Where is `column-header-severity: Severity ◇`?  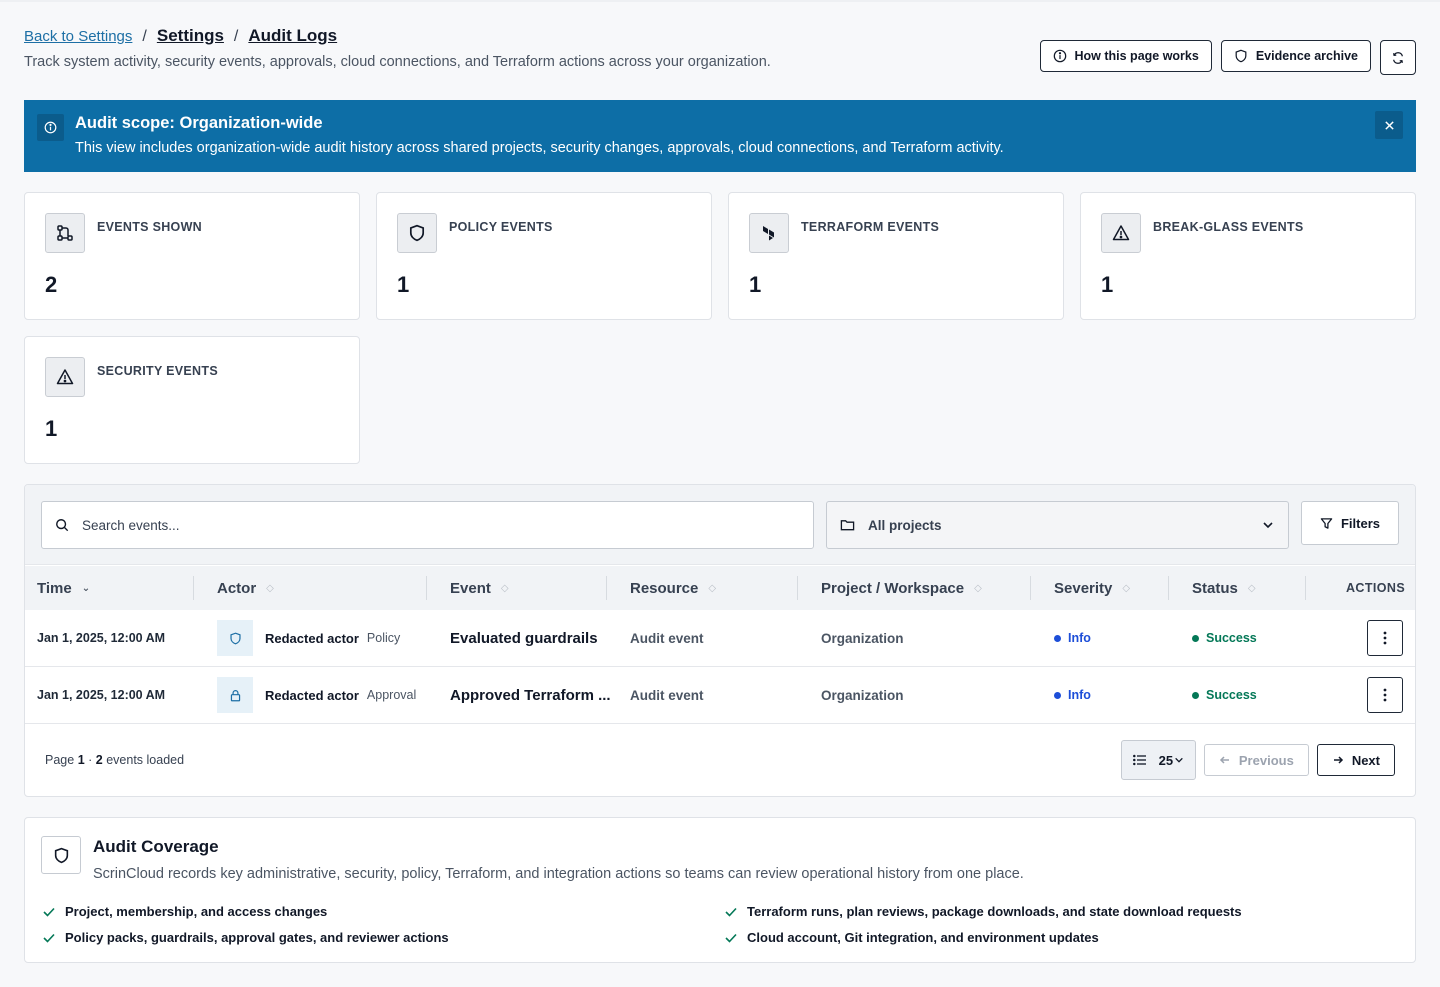
column-header-severity: Severity ◇ is located at coordinates (1092, 588).